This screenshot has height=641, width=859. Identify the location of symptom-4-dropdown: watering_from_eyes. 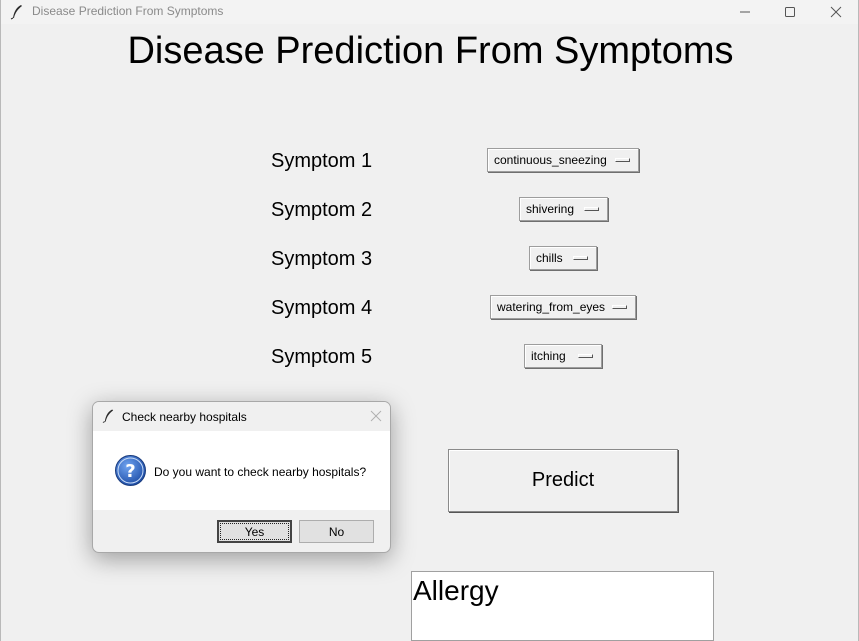
(563, 307).